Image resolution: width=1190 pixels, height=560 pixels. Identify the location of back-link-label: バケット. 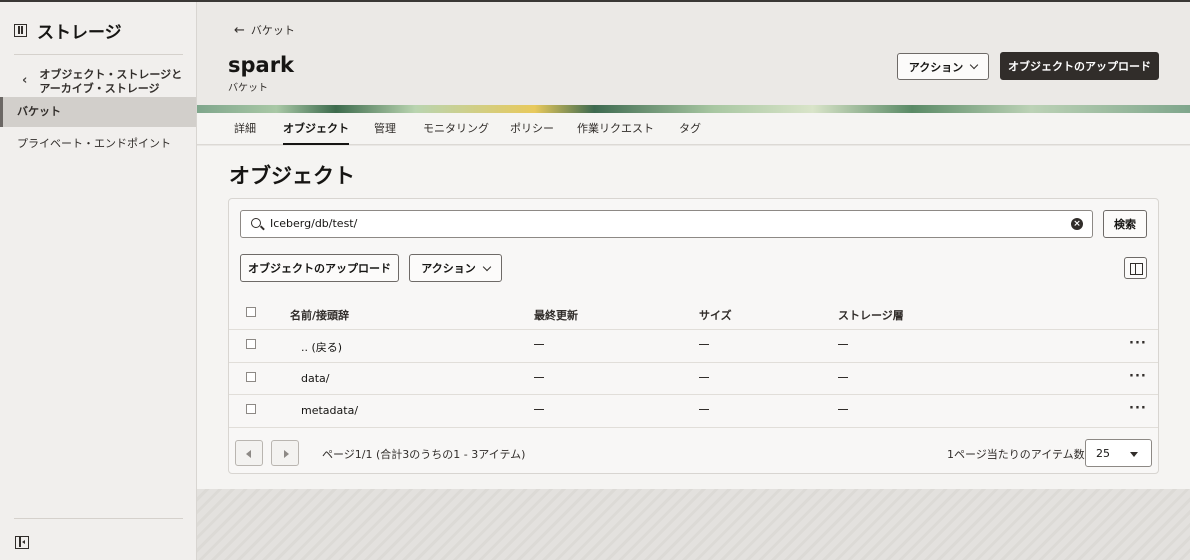
(272, 30).